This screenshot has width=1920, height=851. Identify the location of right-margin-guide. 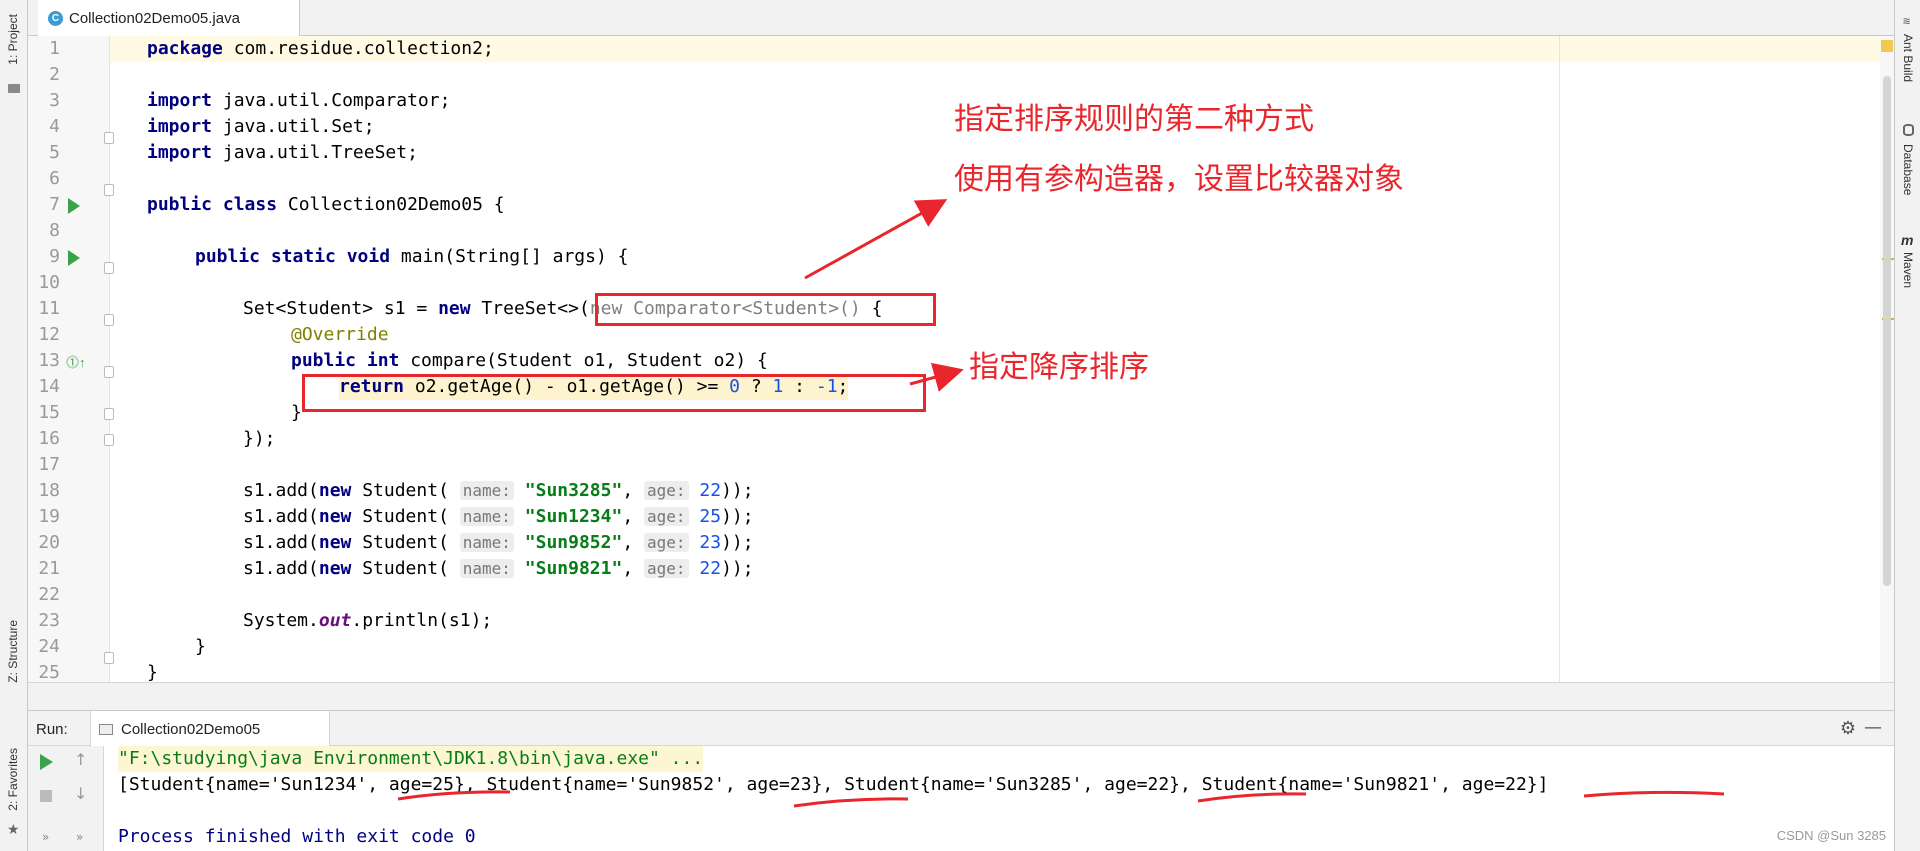
(1559, 359).